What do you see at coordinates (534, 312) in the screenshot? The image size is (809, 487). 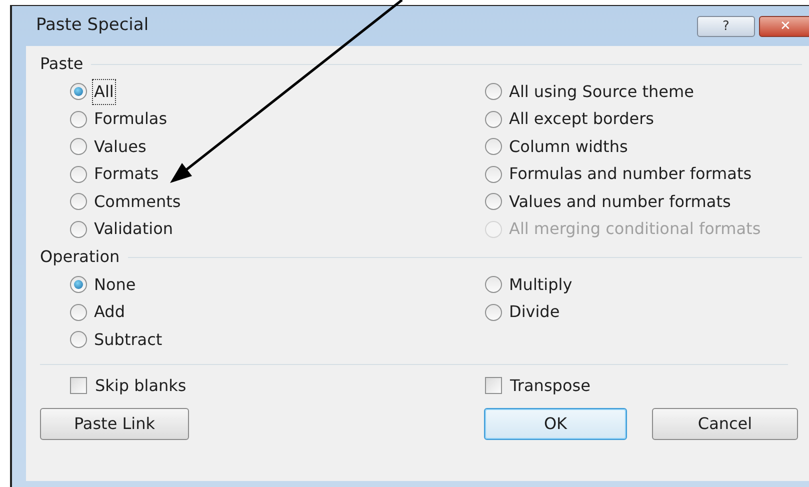 I see `option-label: Divide` at bounding box center [534, 312].